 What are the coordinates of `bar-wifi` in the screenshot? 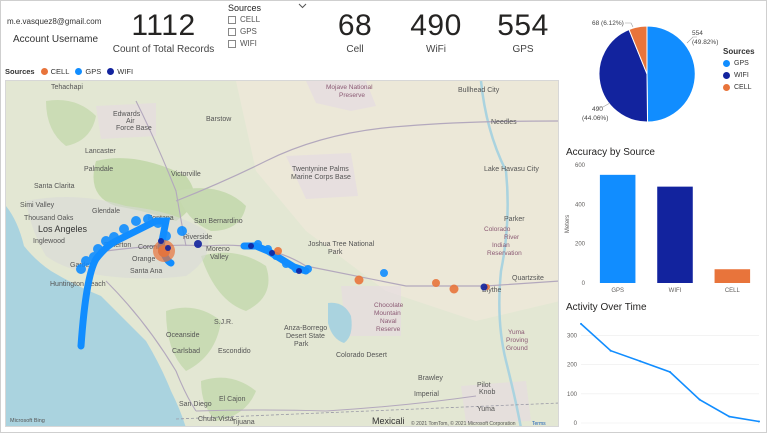 It's located at (675, 234).